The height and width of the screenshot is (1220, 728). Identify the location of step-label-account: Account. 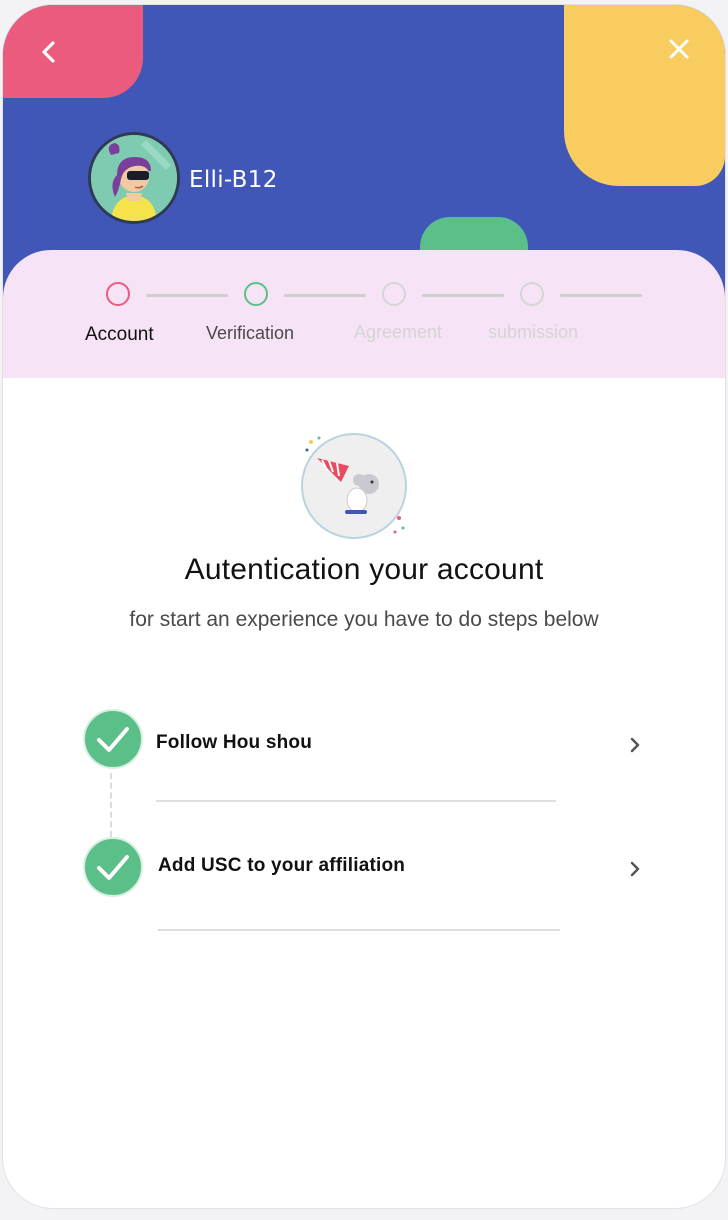
(119, 335).